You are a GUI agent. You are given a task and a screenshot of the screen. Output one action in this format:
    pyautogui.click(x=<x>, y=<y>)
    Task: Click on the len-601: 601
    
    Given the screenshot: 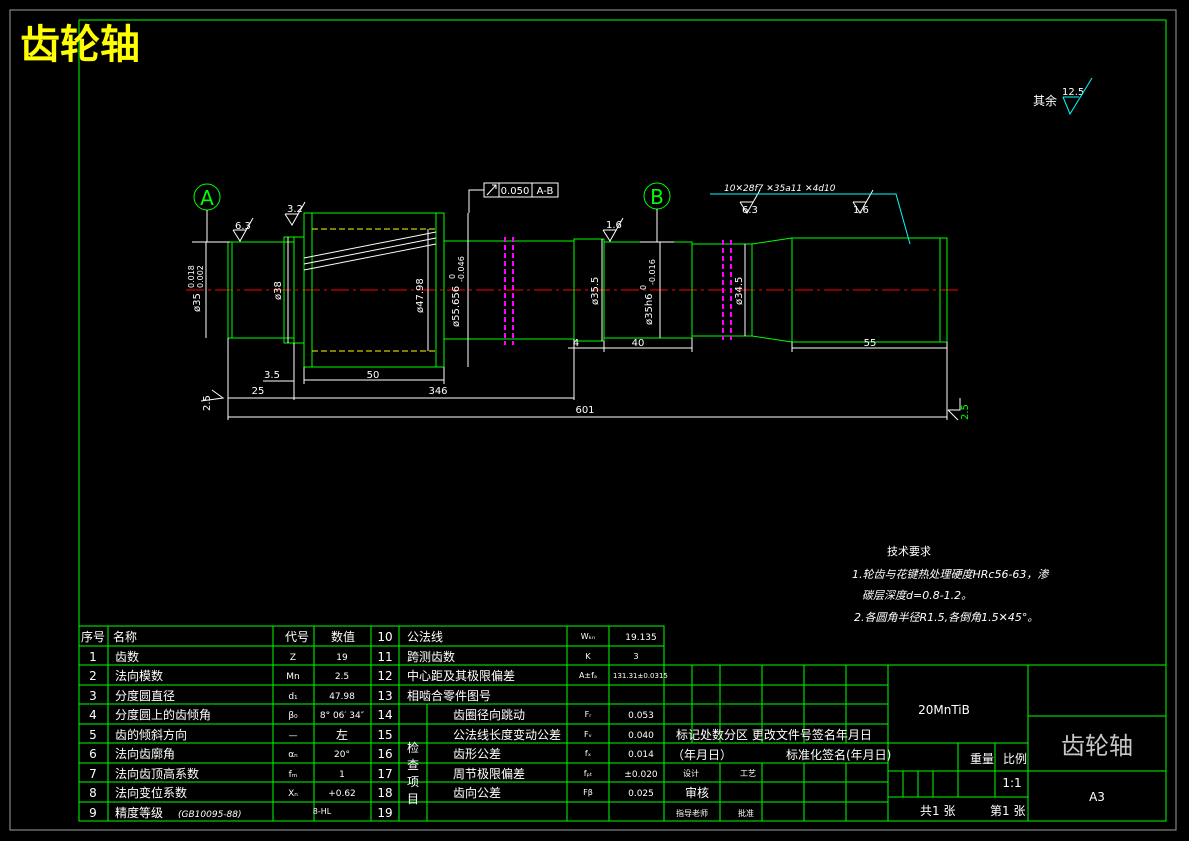 What is the action you would take?
    pyautogui.click(x=584, y=410)
    